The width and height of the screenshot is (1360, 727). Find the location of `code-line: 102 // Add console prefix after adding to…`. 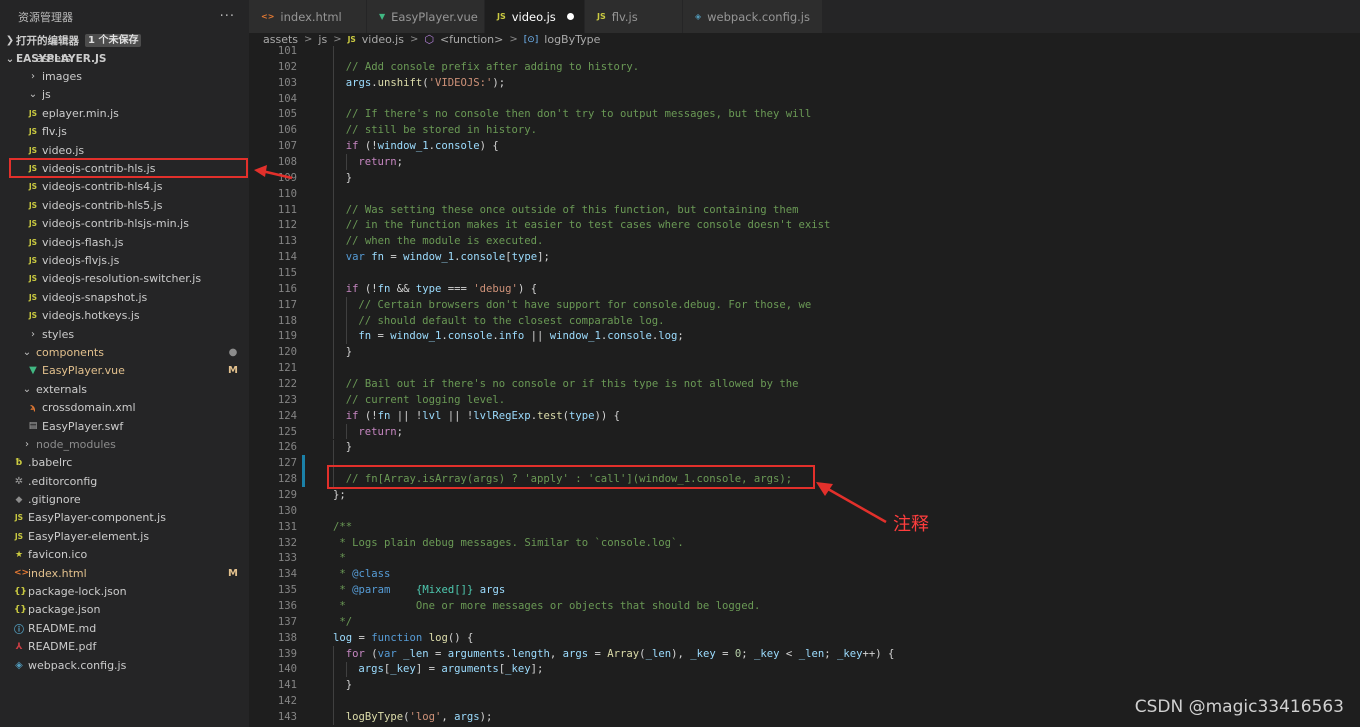

code-line: 102 // Add console prefix after adding to… is located at coordinates (444, 67).